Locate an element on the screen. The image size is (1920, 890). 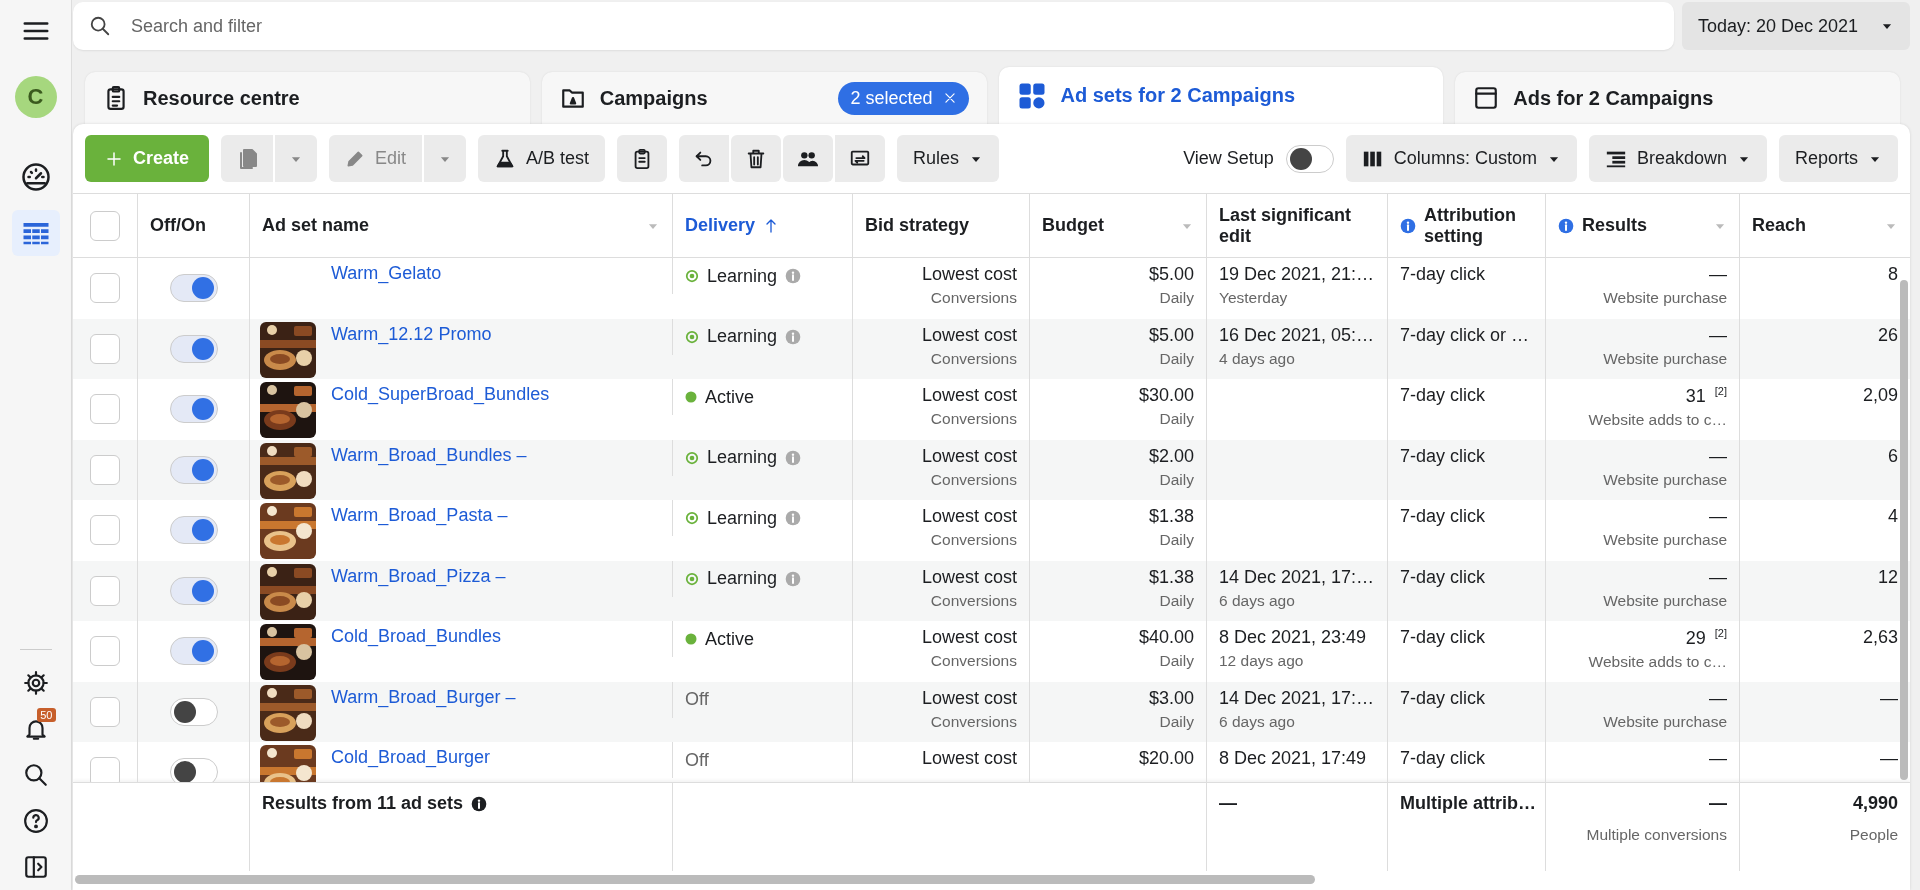
delivery-status: Off is located at coordinates (697, 699).